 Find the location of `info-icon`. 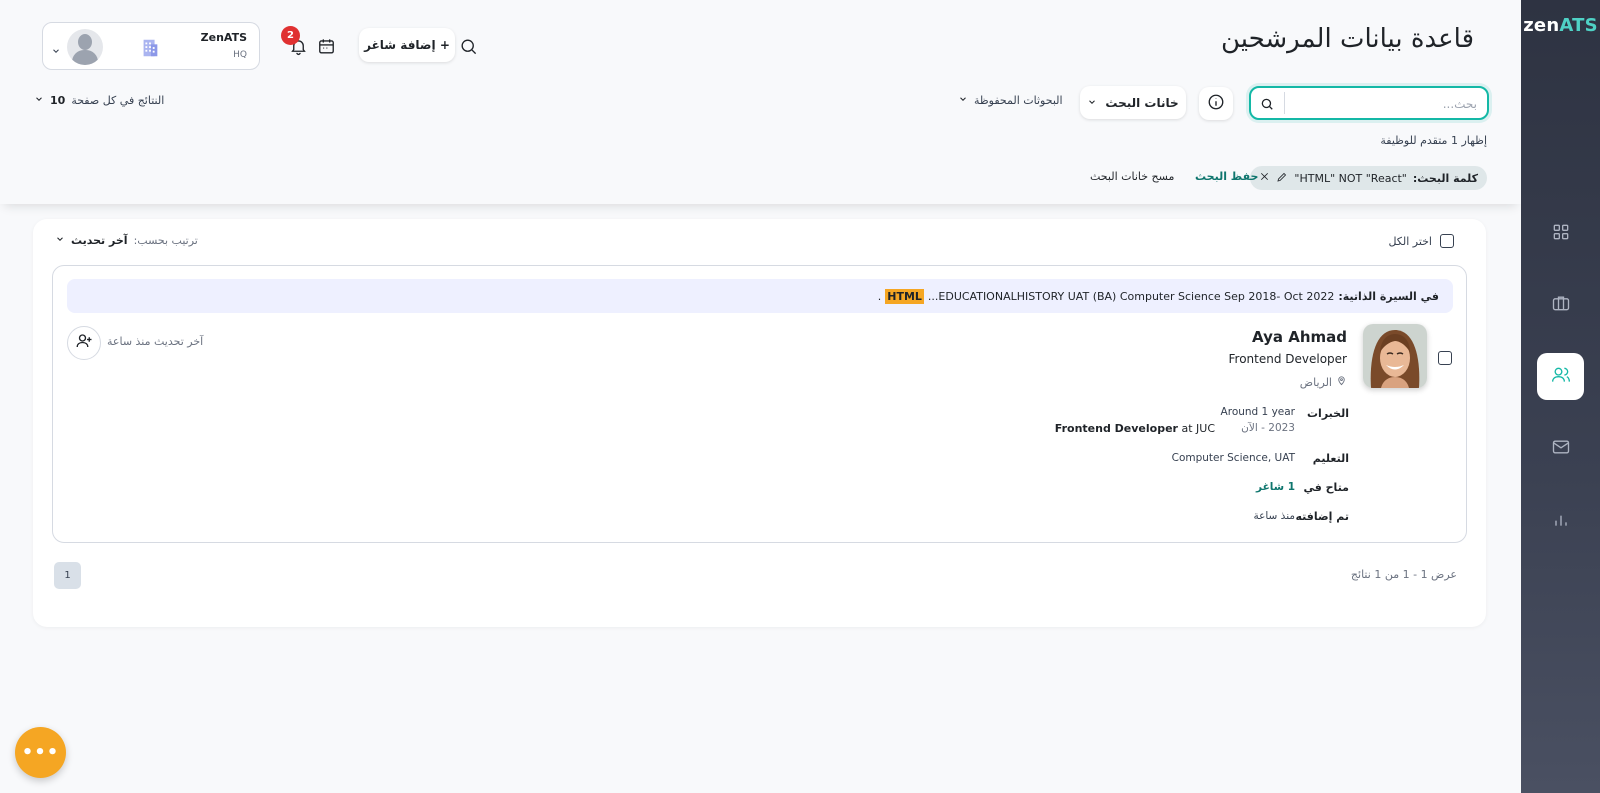

info-icon is located at coordinates (1216, 104).